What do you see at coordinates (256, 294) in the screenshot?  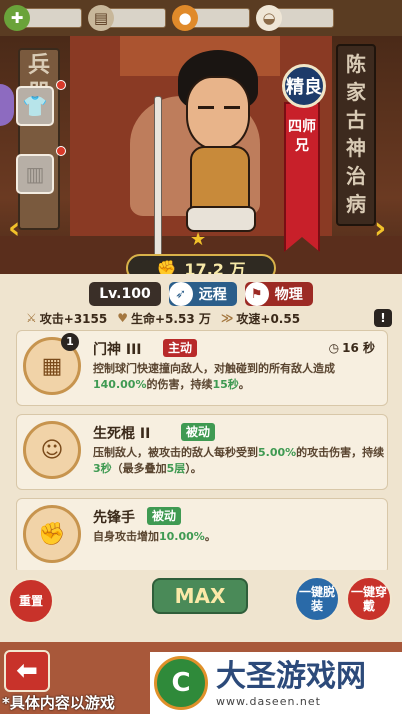 I see `fist-icon: ⚑` at bounding box center [256, 294].